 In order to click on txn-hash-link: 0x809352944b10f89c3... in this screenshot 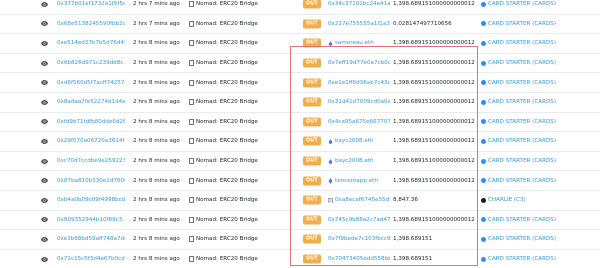, I will do `click(91, 220)`.